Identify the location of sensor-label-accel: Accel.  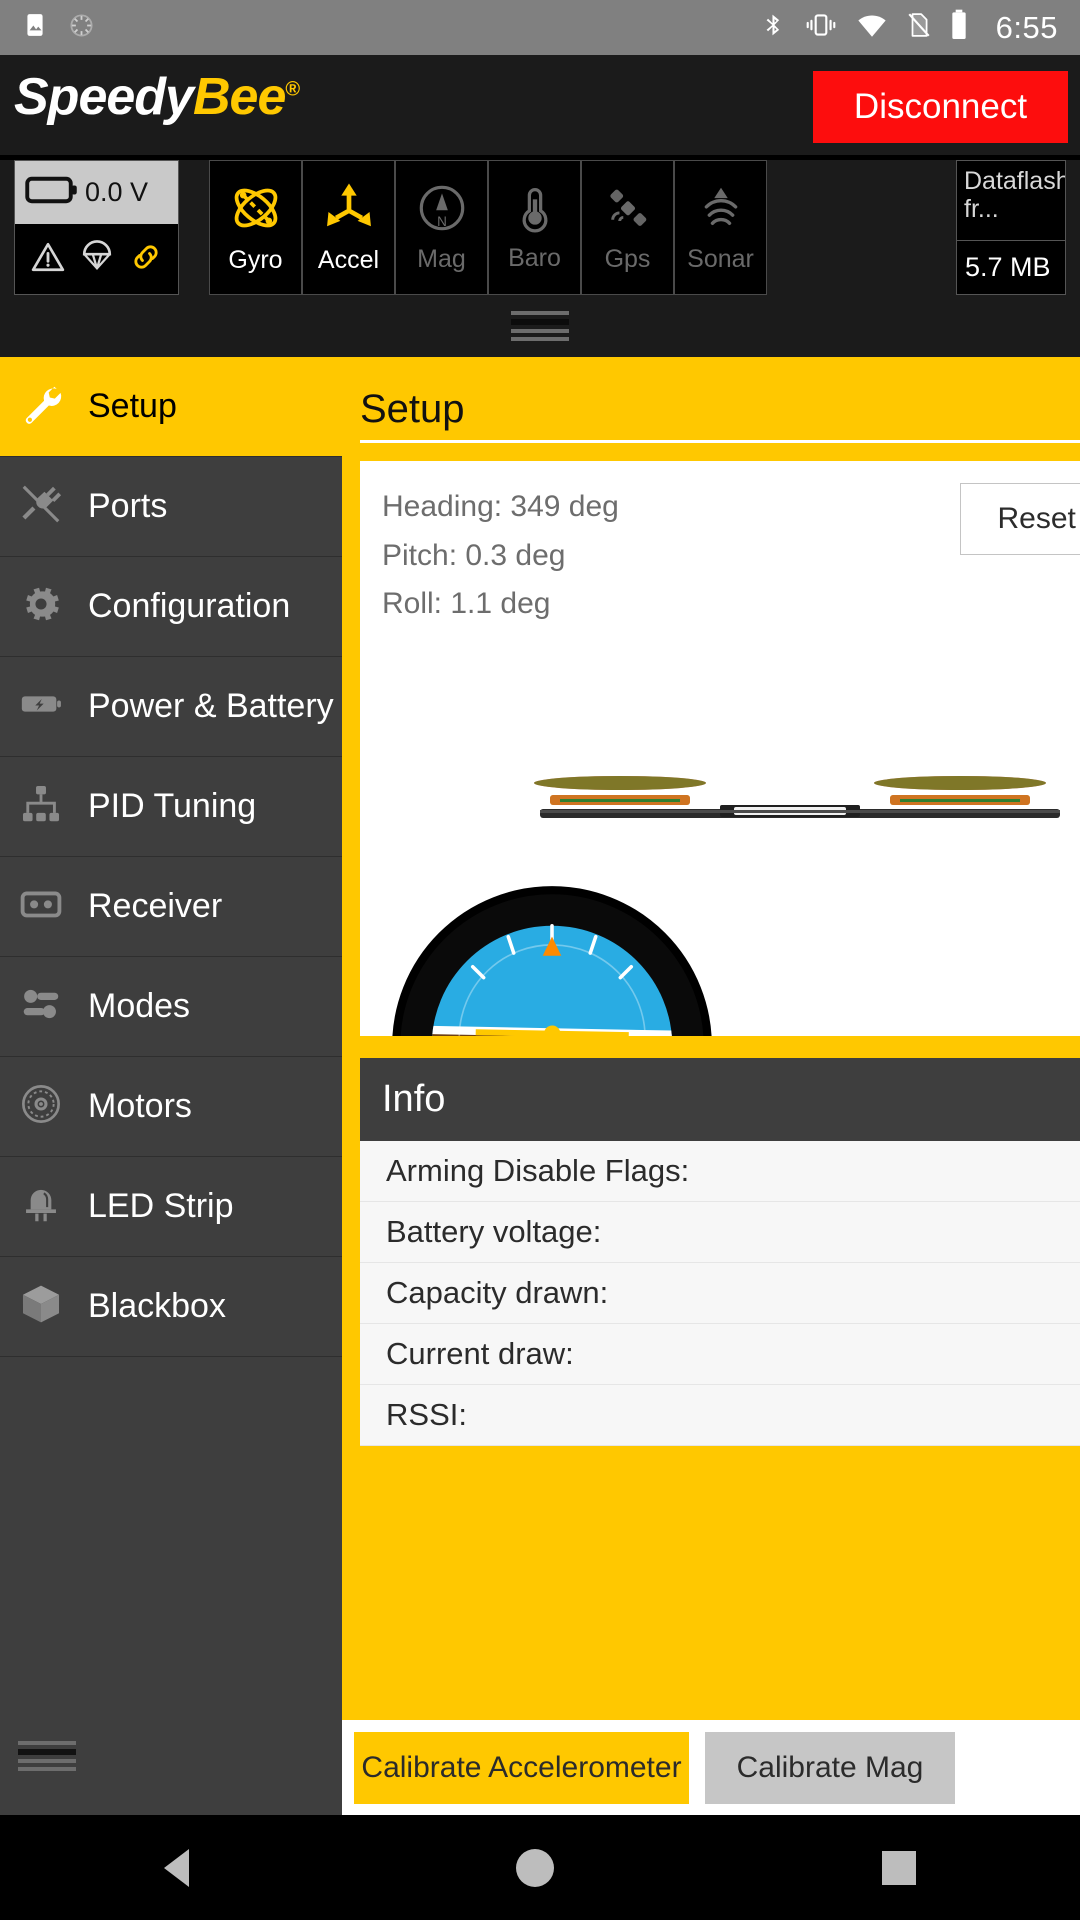
(348, 260).